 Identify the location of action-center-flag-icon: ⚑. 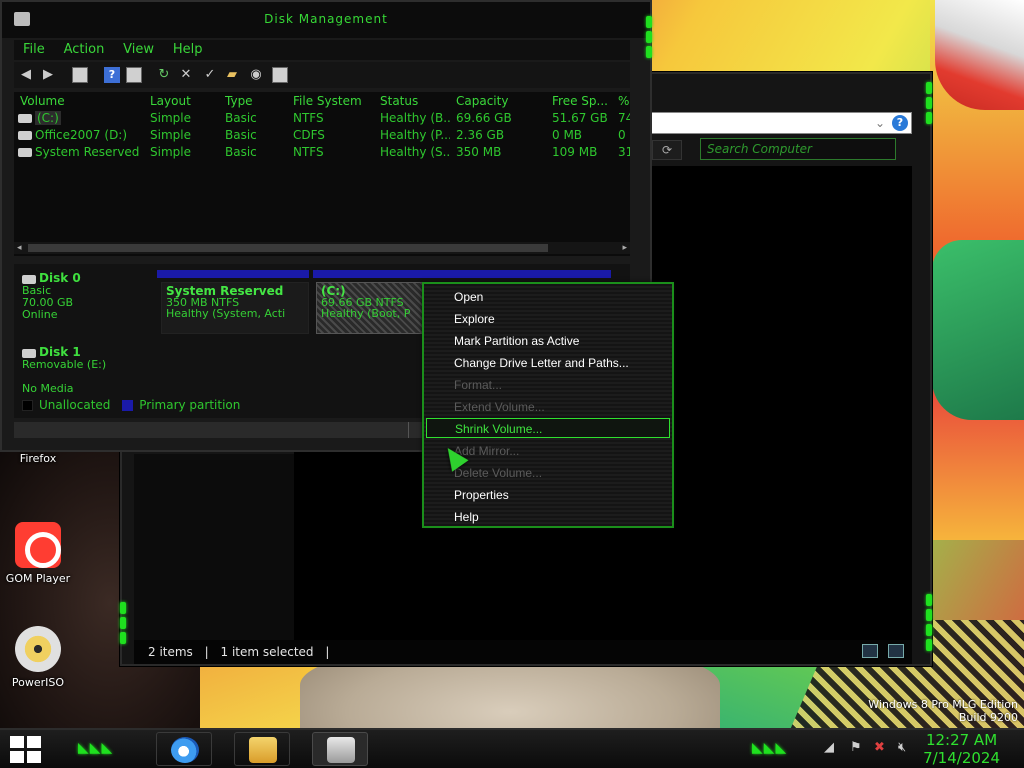
(856, 747).